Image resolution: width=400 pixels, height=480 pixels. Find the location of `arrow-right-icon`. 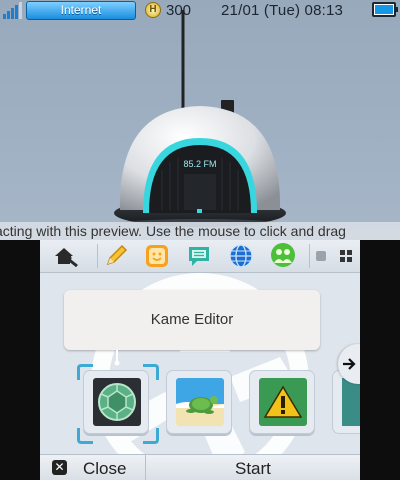

arrow-right-icon is located at coordinates (349, 364).